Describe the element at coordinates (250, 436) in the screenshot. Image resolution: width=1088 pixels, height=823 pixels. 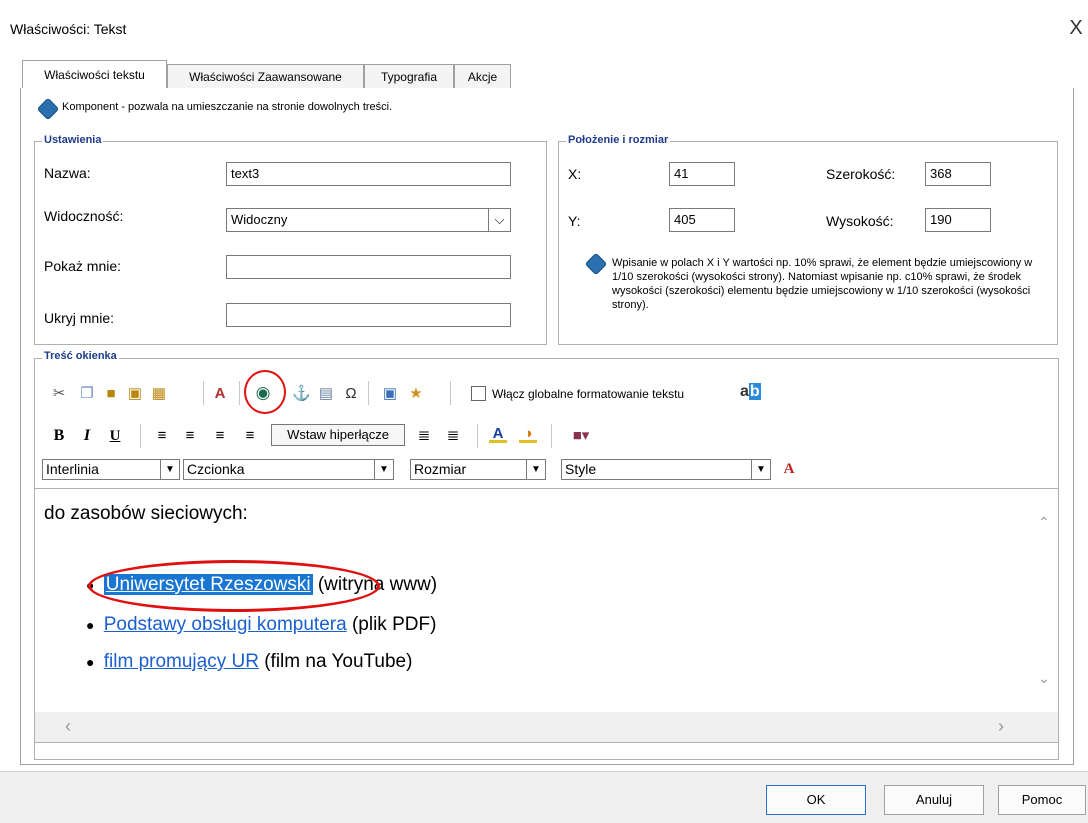
I see `justify-icon: ≡` at that location.